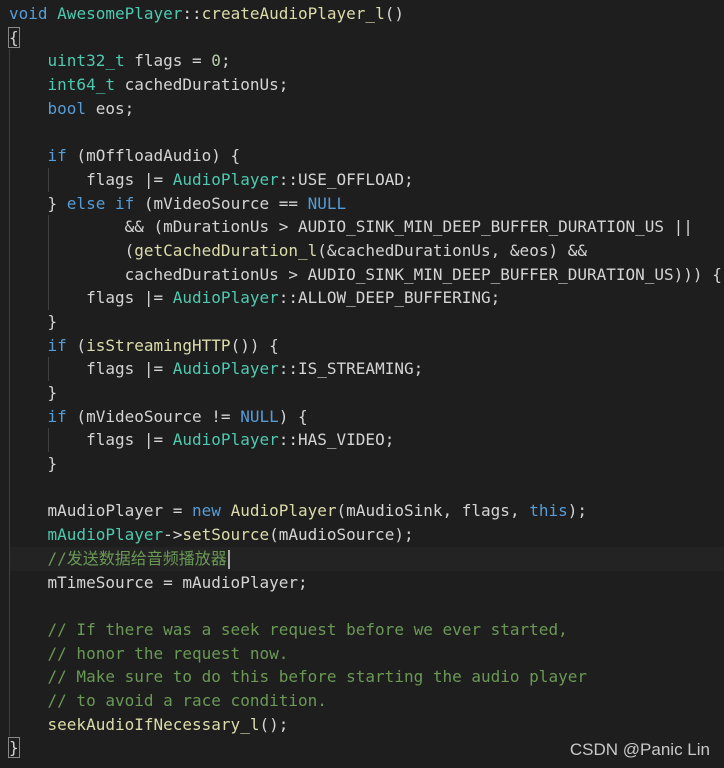 The image size is (724, 768). What do you see at coordinates (366, 558) in the screenshot?
I see `code-line: //发送数据给音频播放器` at bounding box center [366, 558].